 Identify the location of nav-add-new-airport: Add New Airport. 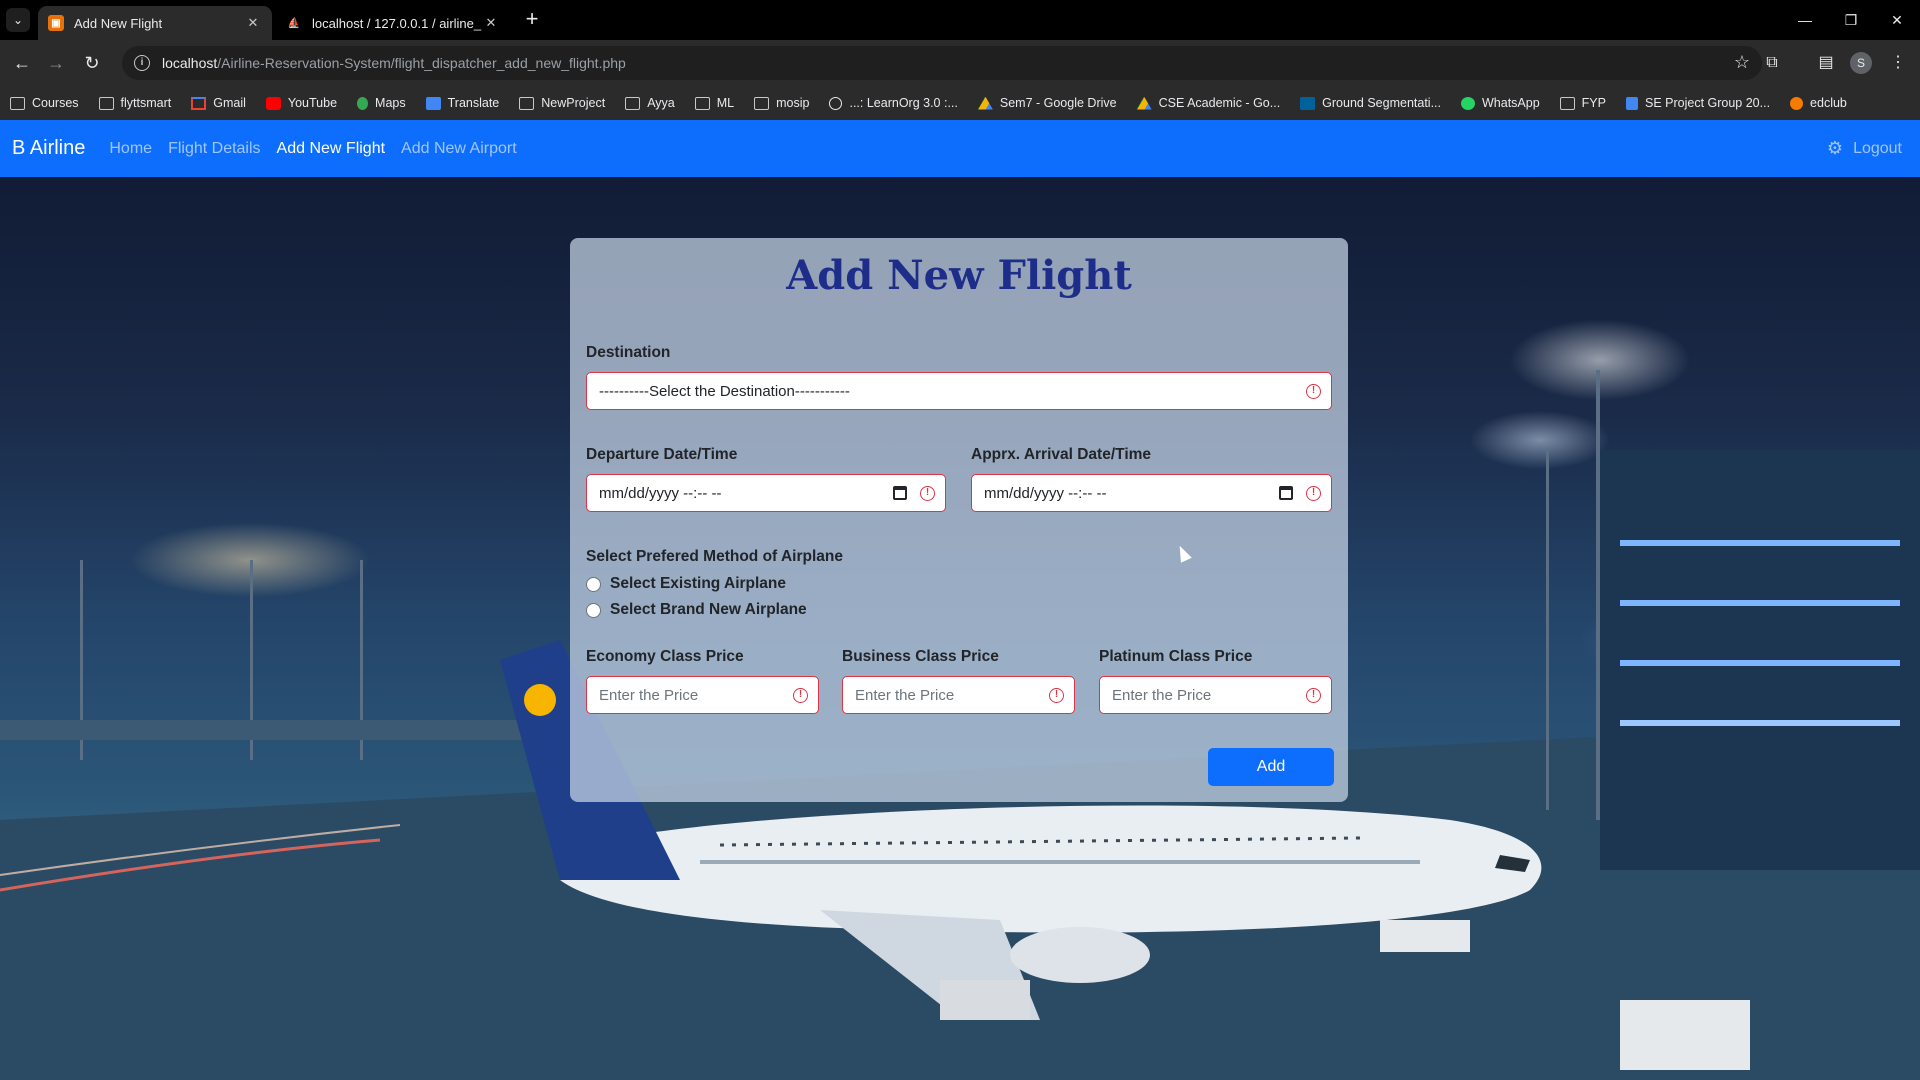
(459, 149).